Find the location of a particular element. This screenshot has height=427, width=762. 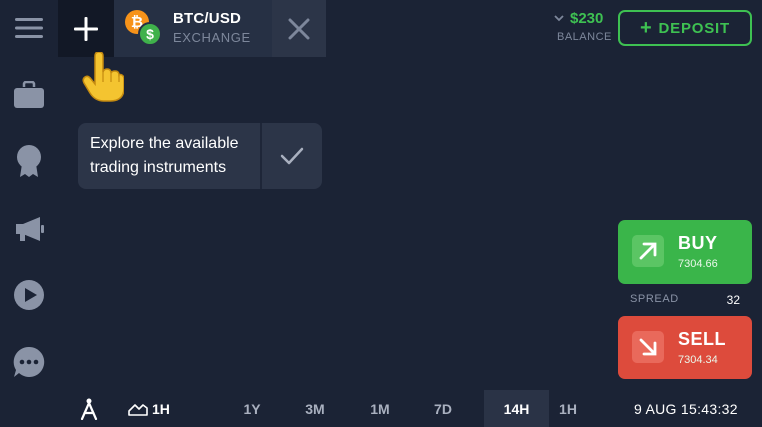

chevron-down-icon is located at coordinates (559, 18).